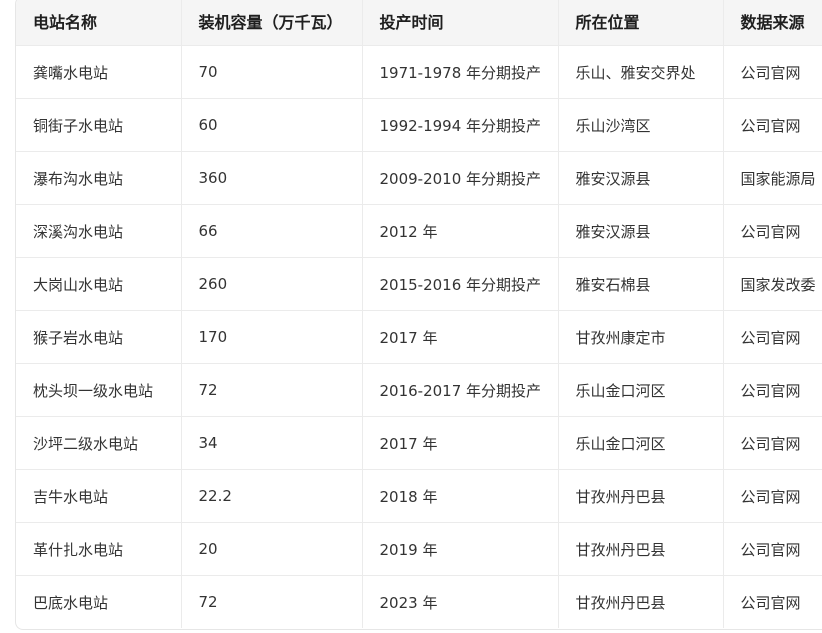 This screenshot has width=822, height=633. What do you see at coordinates (272, 178) in the screenshot?
I see `cell-capacity: 360` at bounding box center [272, 178].